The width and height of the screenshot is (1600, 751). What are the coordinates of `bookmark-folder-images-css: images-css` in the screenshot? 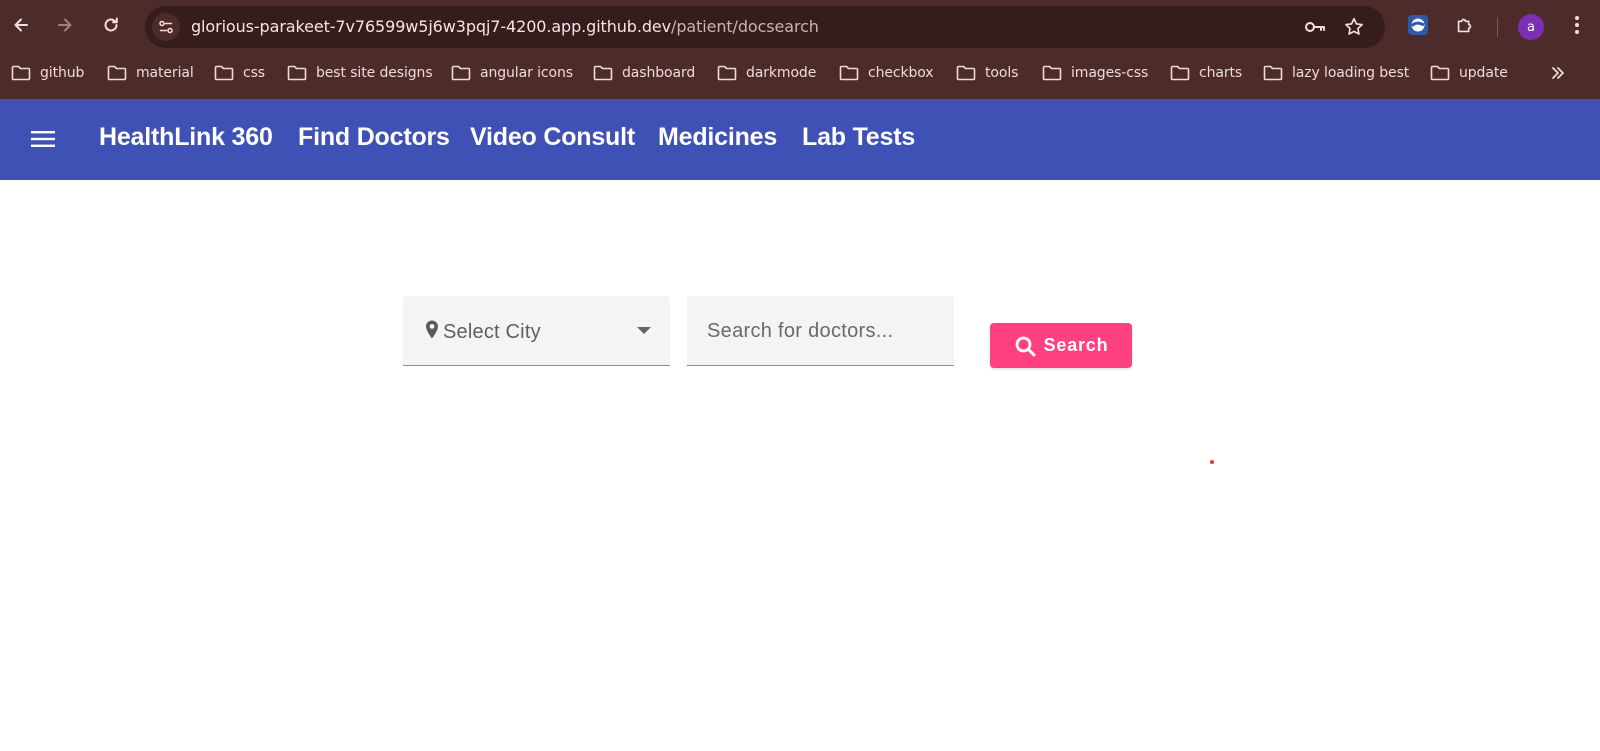 It's located at (1095, 73).